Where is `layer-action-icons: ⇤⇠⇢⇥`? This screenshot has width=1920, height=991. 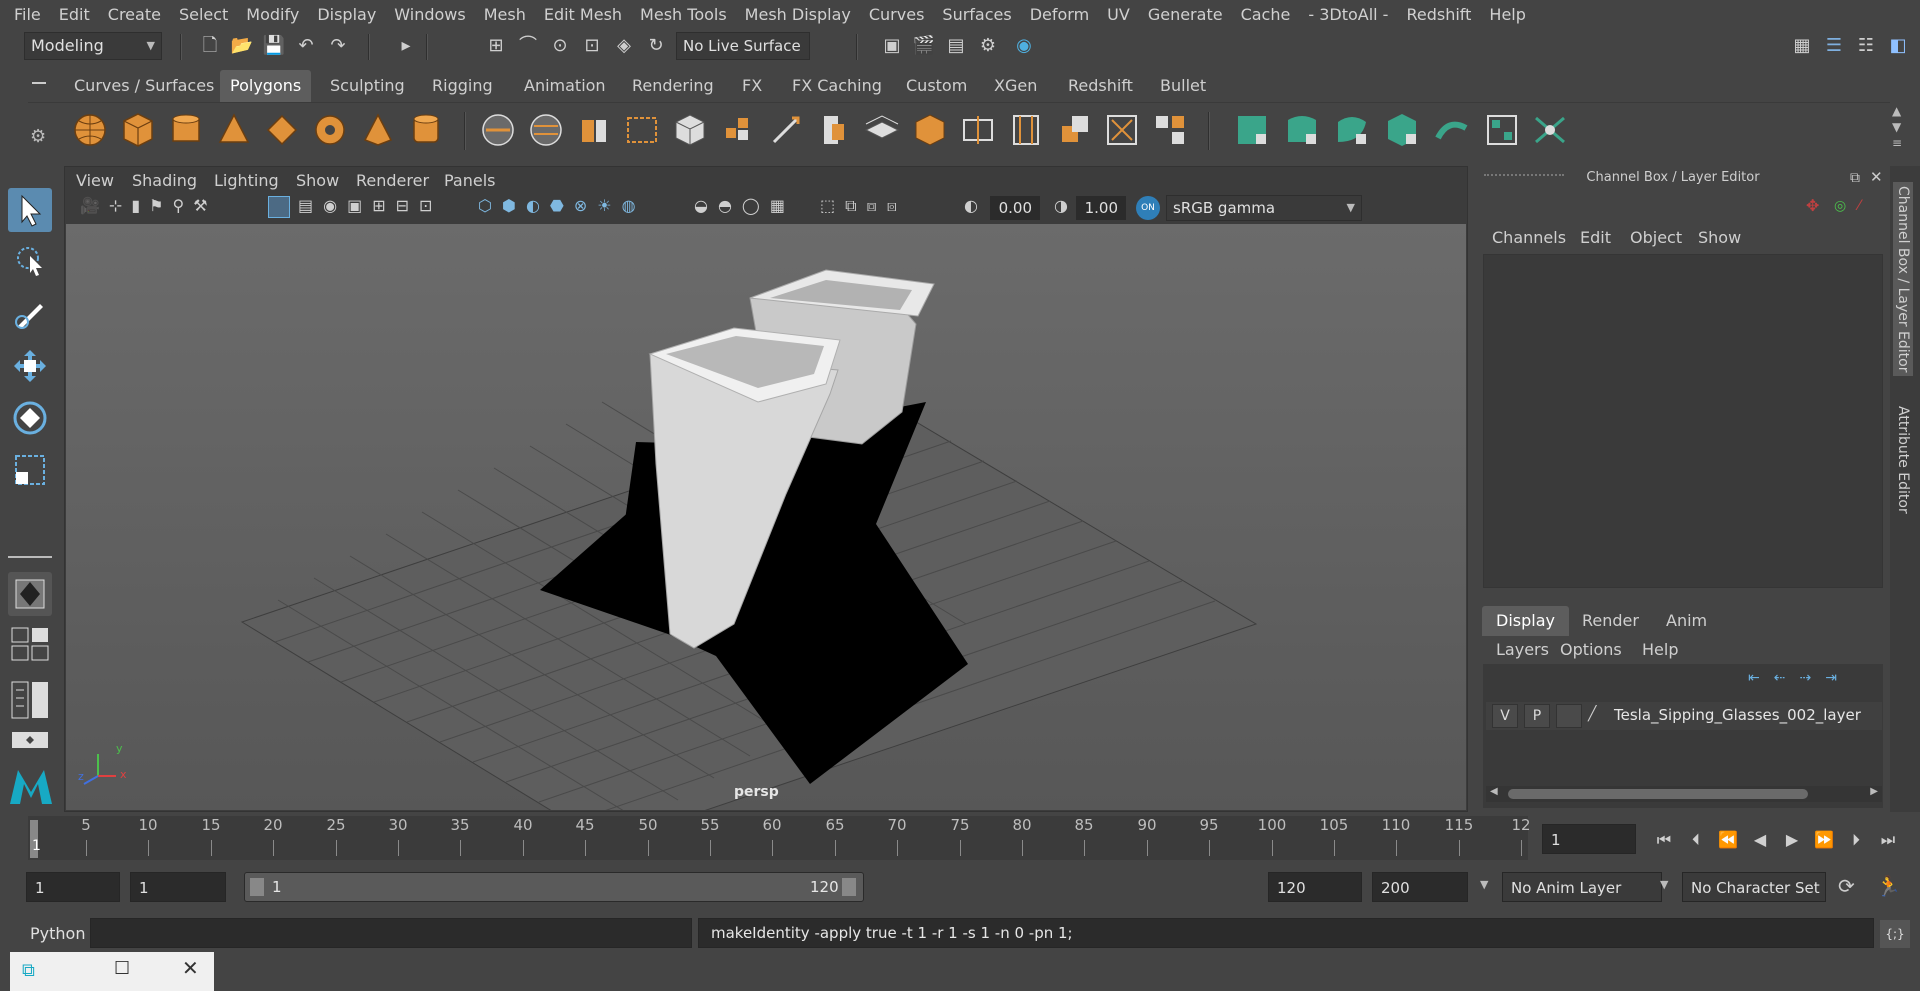
layer-action-icons: ⇤⇠⇢⇥ is located at coordinates (1799, 678).